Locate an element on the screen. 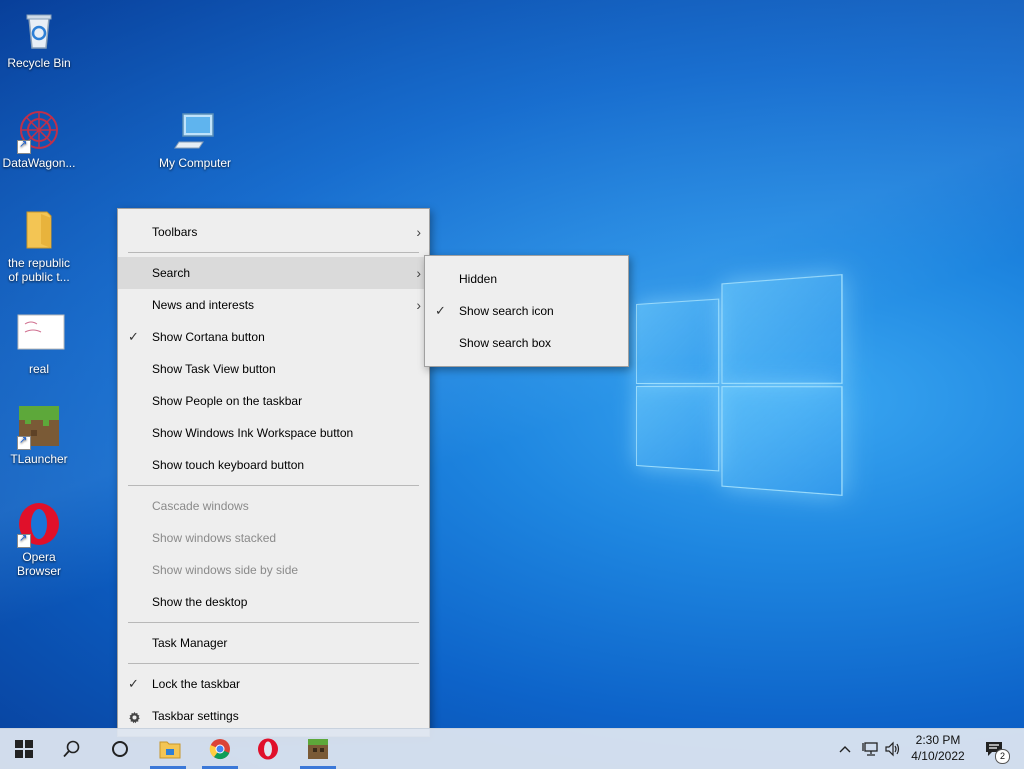  menu-item-label: Show windows side by side is located at coordinates (225, 570).